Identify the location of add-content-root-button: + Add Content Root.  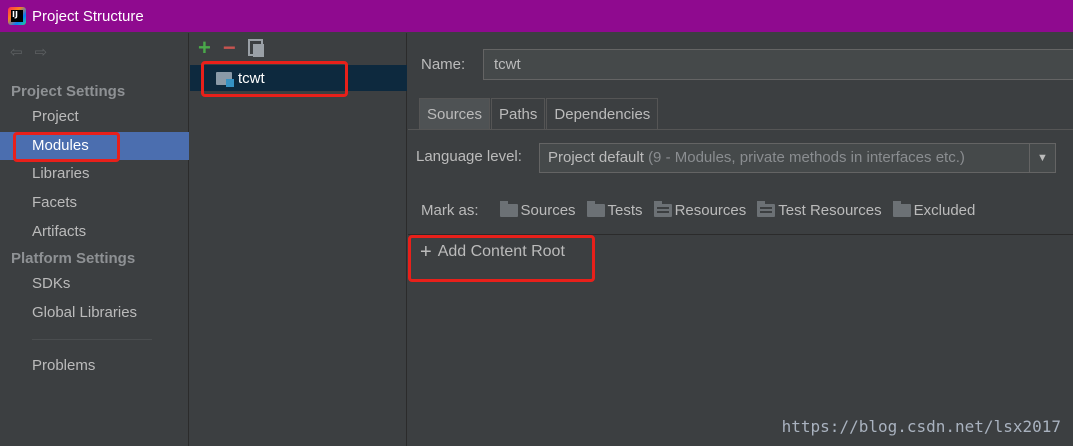
(492, 252).